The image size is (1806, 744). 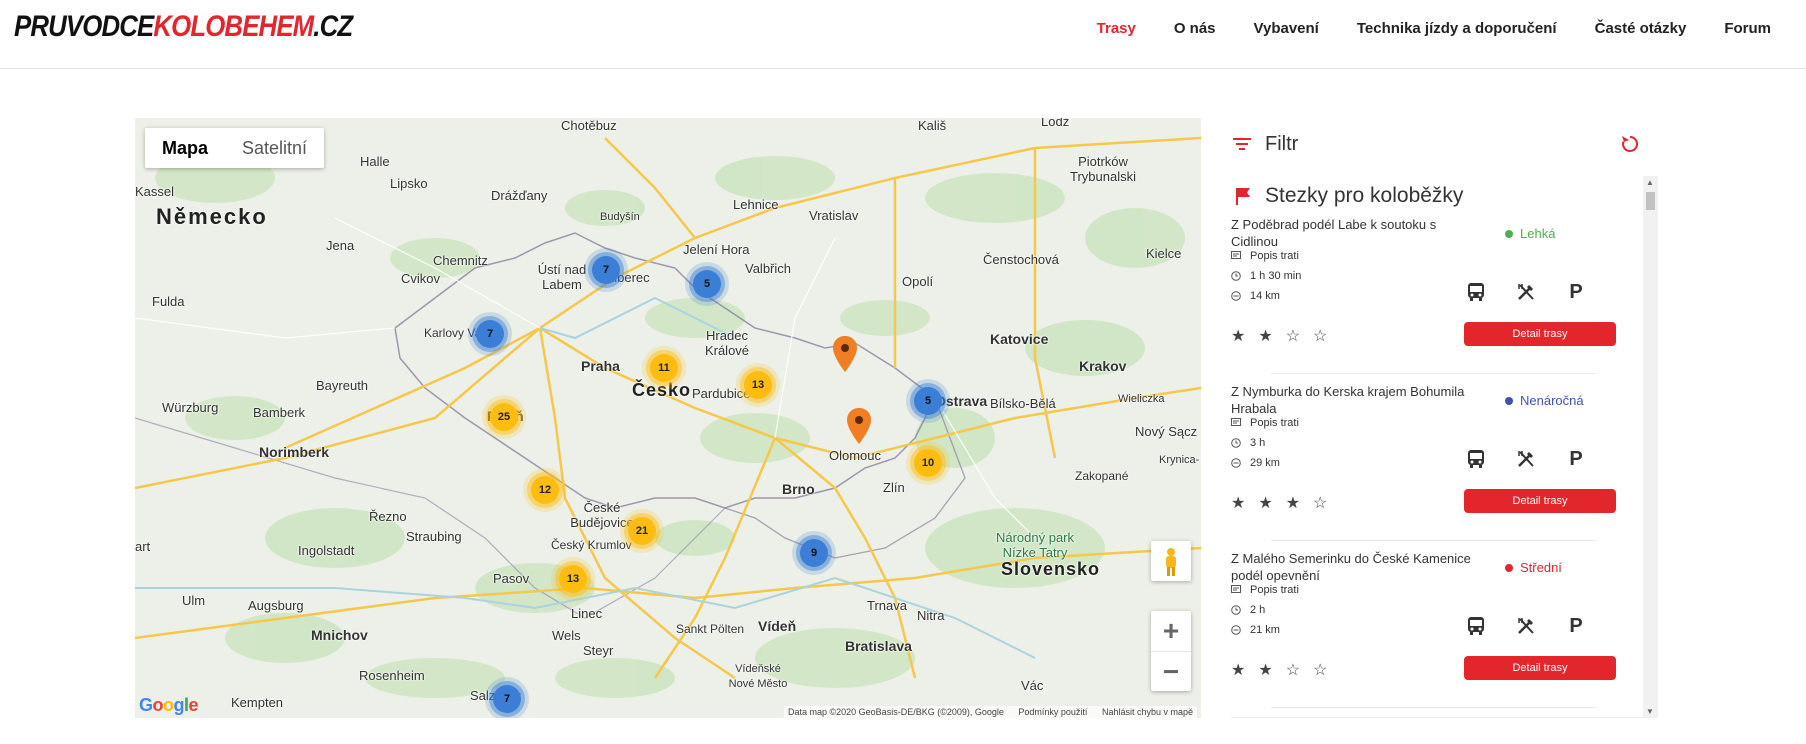 What do you see at coordinates (375, 161) in the screenshot?
I see `city-label: Halle` at bounding box center [375, 161].